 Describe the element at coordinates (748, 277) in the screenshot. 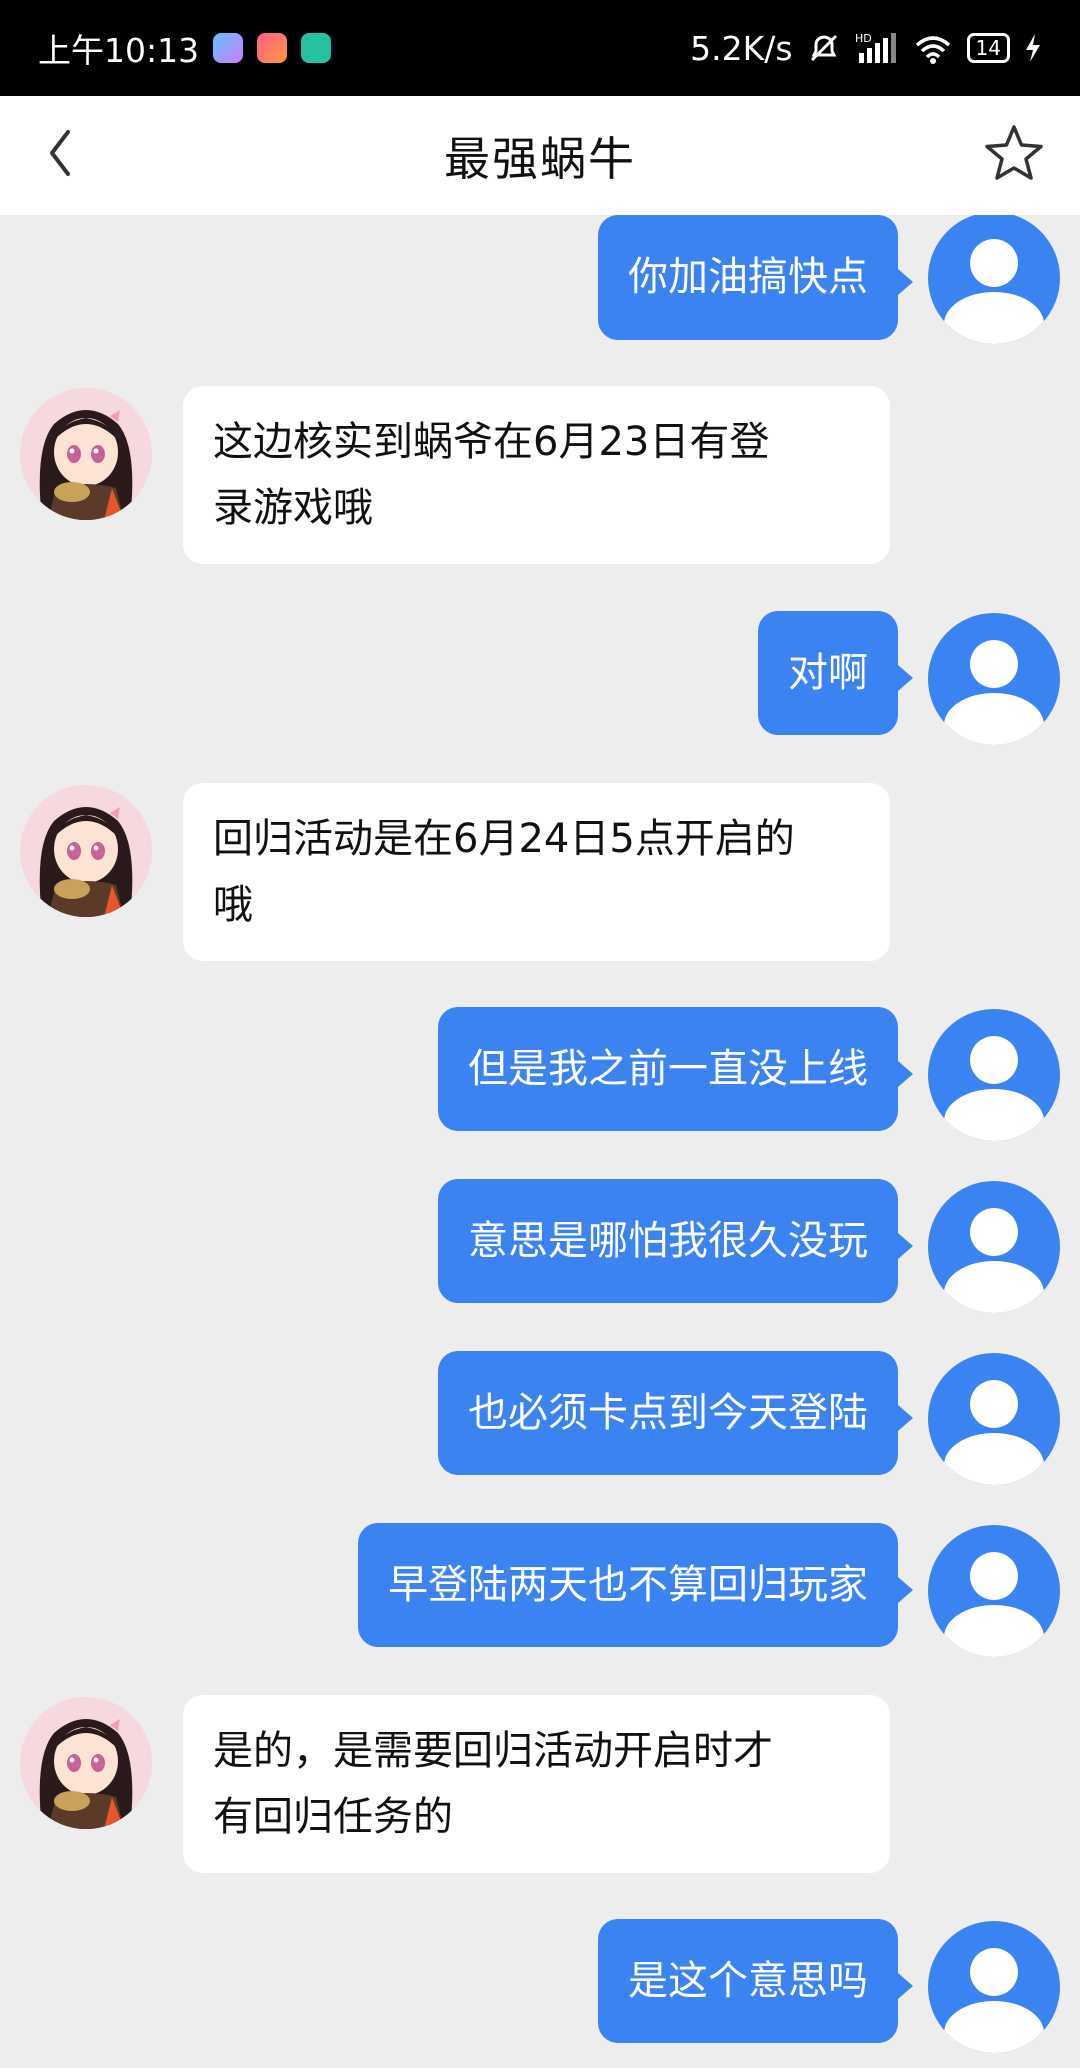

I see `outgoing-bubble: 你加油搞快点` at that location.